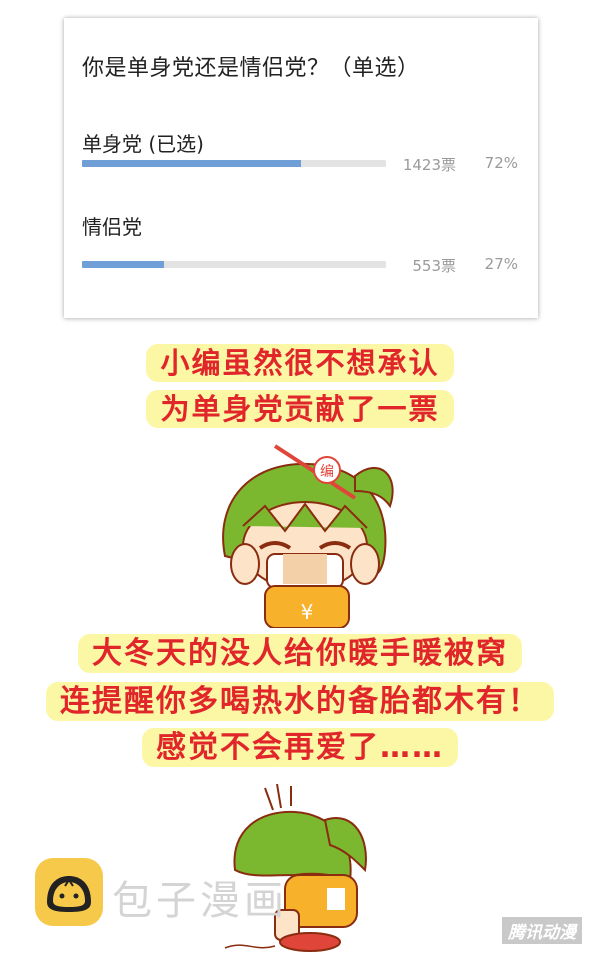  Describe the element at coordinates (300, 701) in the screenshot. I see `caption-text-4: 连提醒你多喝热水的备胎都木有！` at that location.